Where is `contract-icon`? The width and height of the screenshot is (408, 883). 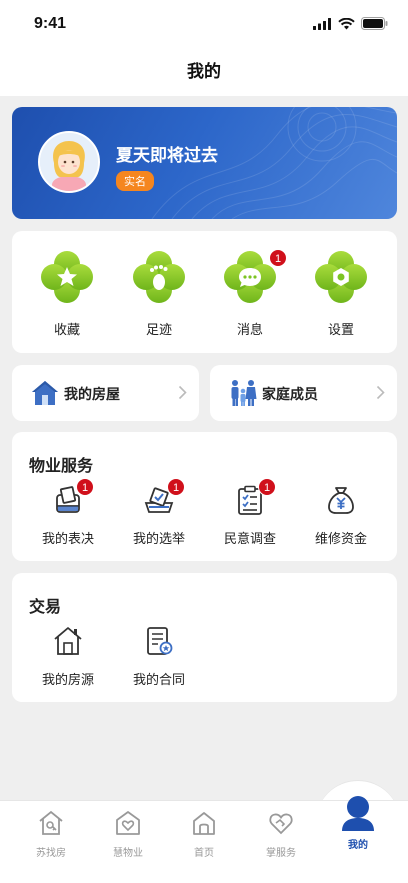
contract-icon is located at coordinates (160, 641).